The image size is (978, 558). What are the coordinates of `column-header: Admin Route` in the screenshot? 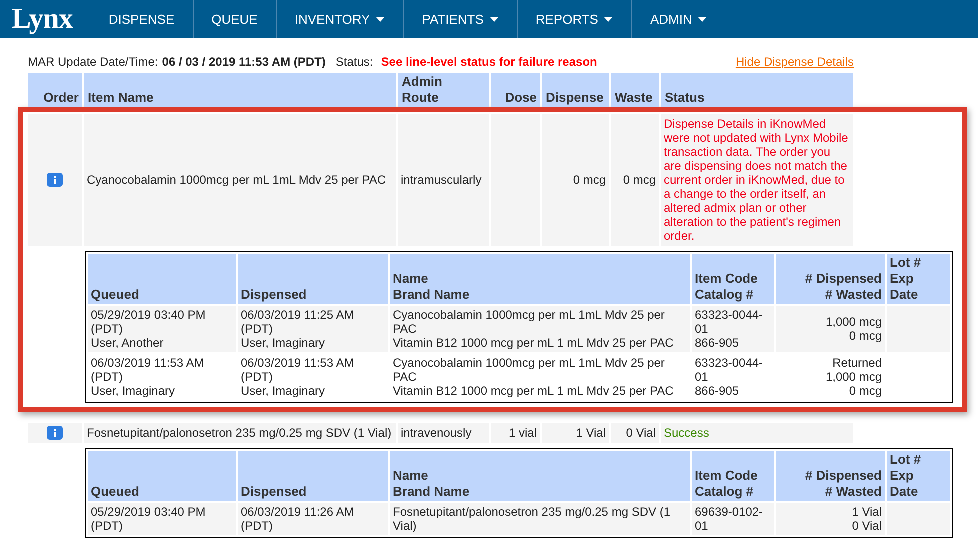 It's located at (443, 90).